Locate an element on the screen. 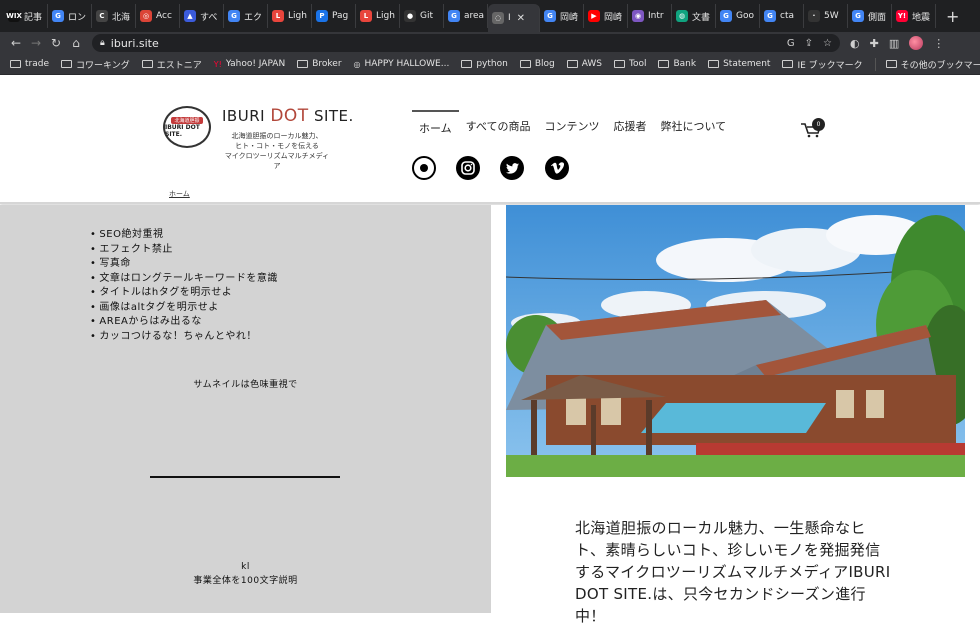  browser-tab: WIX 記事 is located at coordinates (26, 16).